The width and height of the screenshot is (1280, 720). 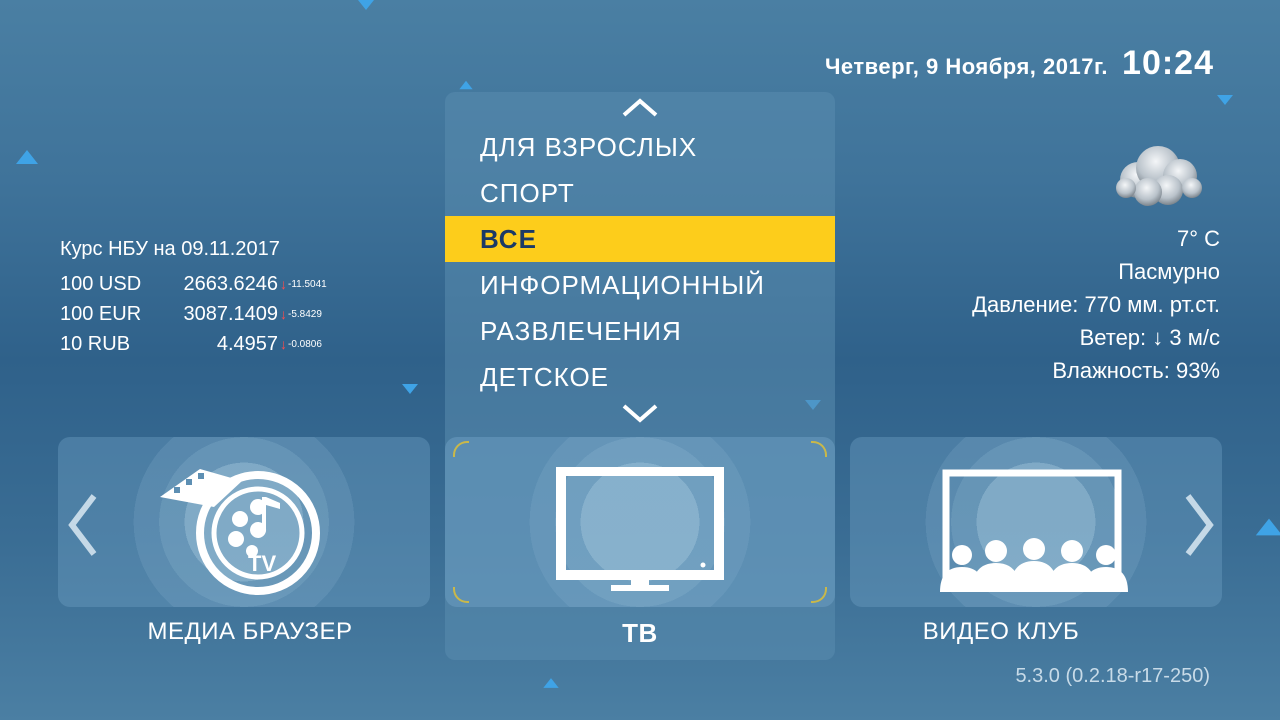 What do you see at coordinates (193, 344) in the screenshot?
I see `rate-row: 10 RUB 4.4957 ↓ -0.0806` at bounding box center [193, 344].